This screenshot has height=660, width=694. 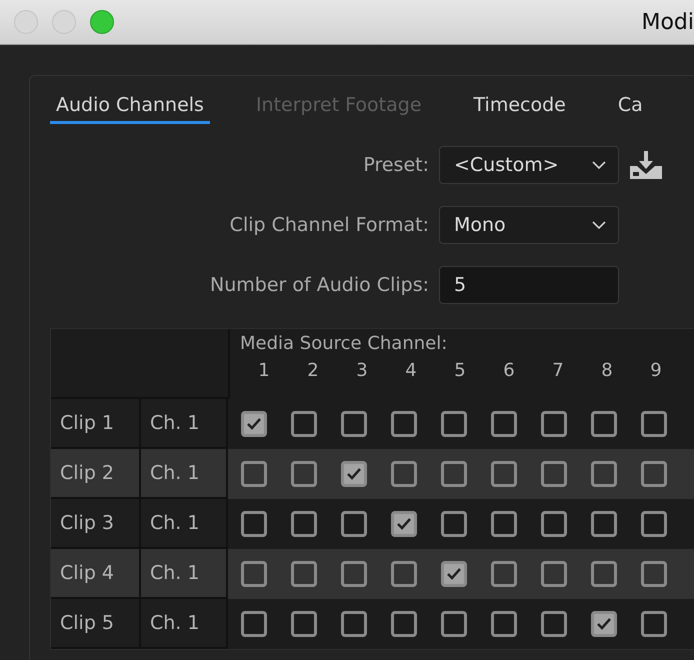 What do you see at coordinates (362, 370) in the screenshot?
I see `channel-number: 3` at bounding box center [362, 370].